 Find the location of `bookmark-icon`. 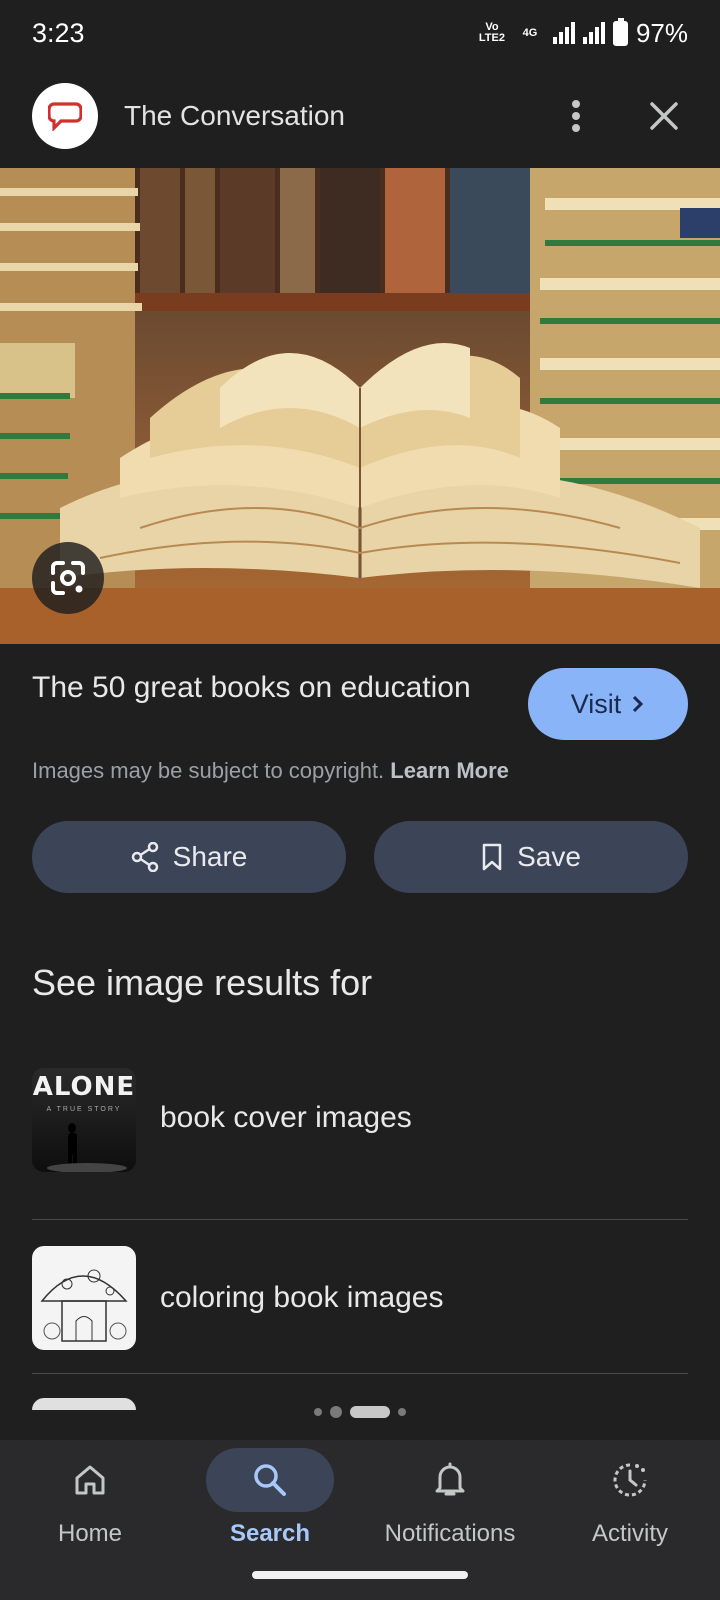

bookmark-icon is located at coordinates (492, 857).